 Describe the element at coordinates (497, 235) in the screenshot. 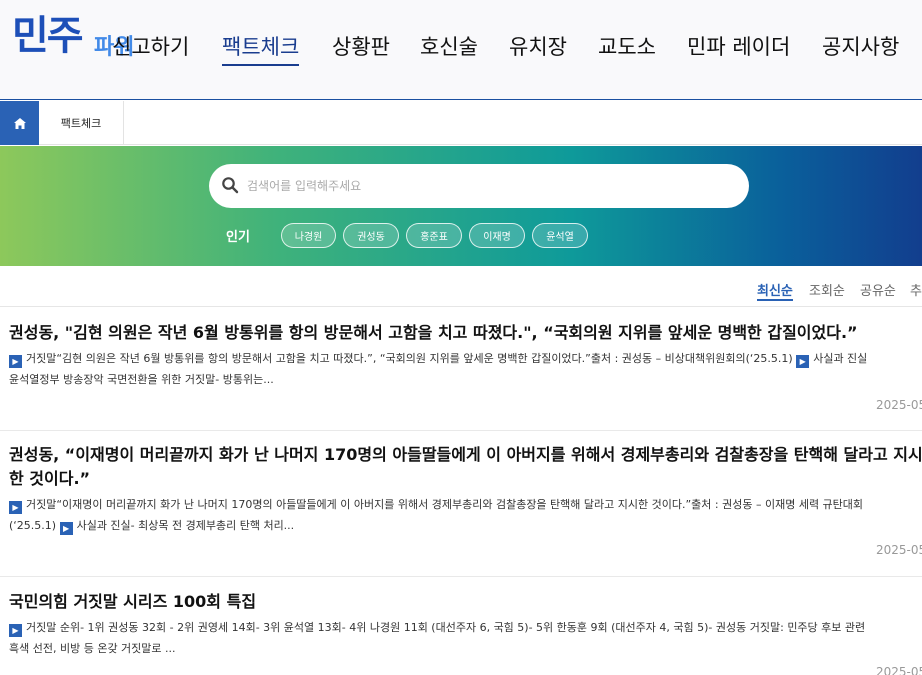

I see `popular-tag: 이재명` at that location.